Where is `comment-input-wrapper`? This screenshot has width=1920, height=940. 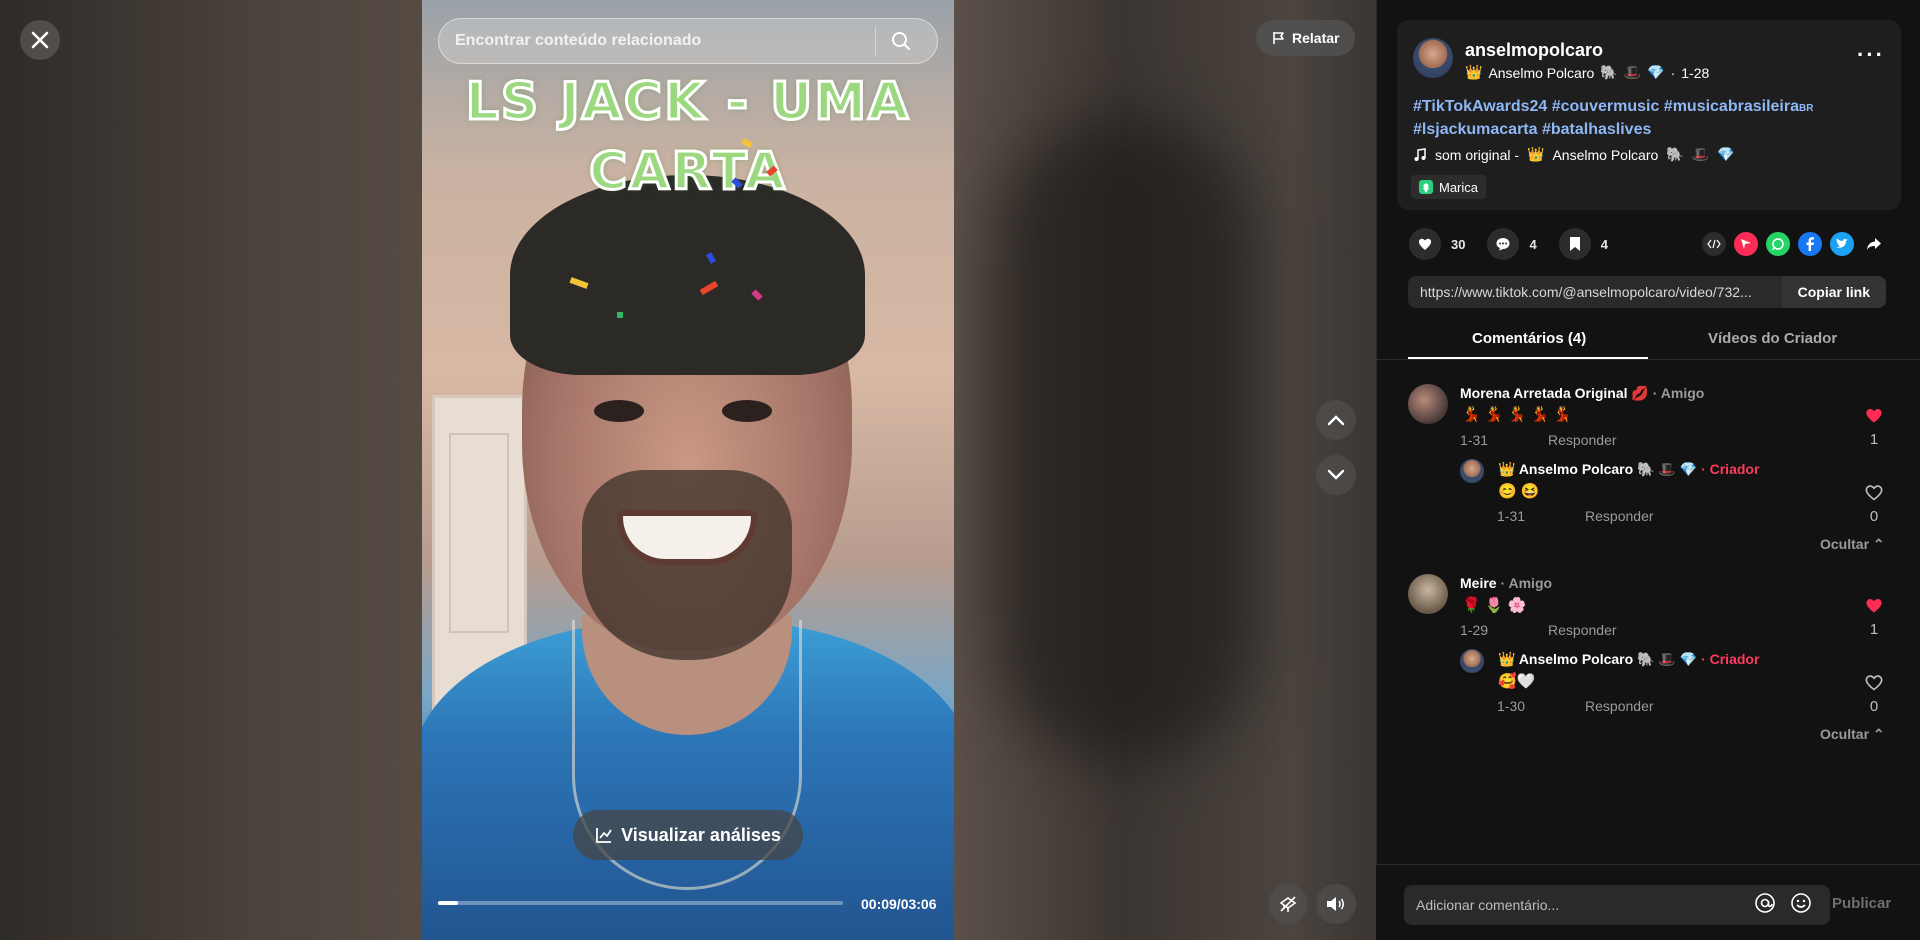 comment-input-wrapper is located at coordinates (1617, 905).